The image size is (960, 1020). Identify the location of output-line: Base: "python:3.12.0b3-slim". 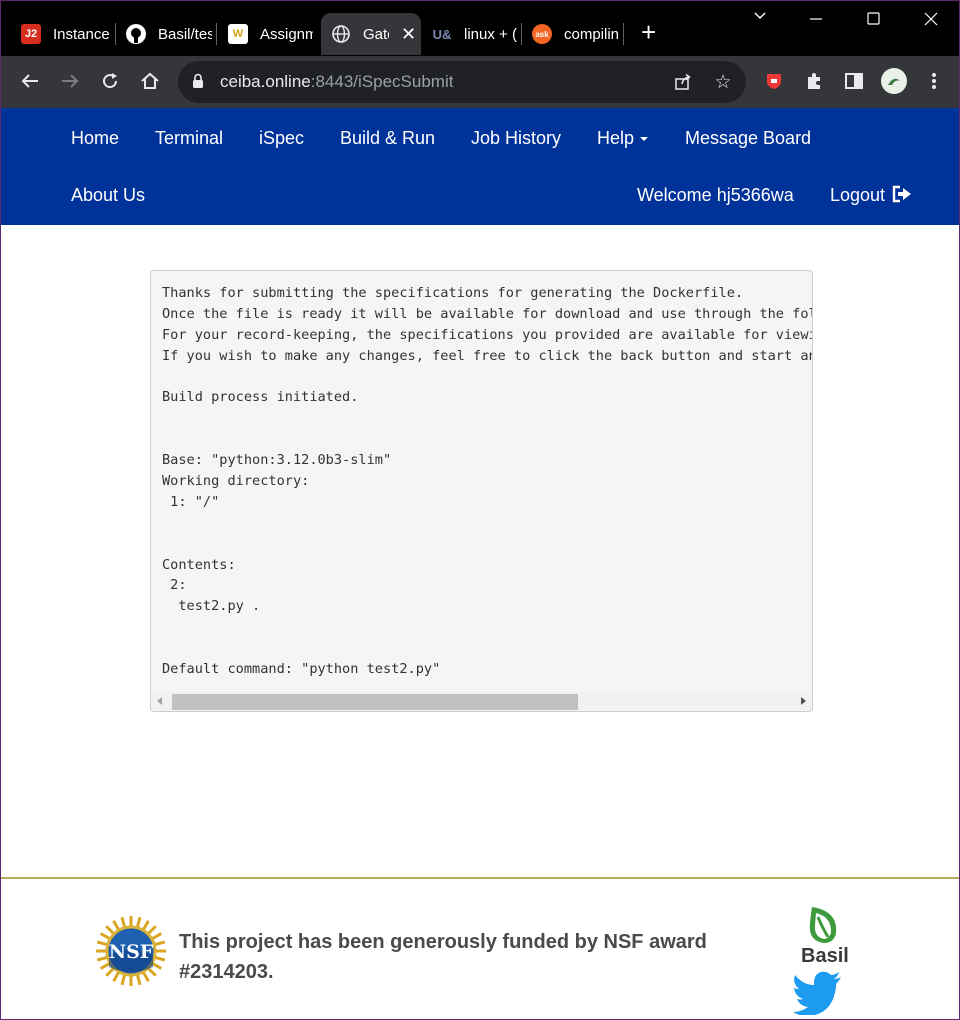
(277, 460).